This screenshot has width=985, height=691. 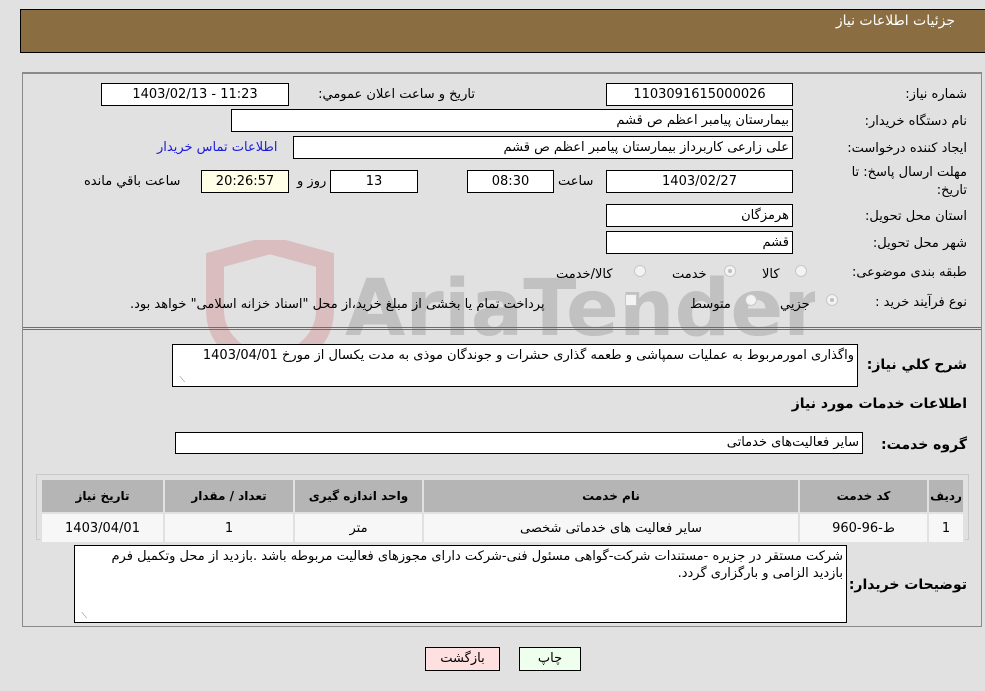 I want to click on announce-datetime-field: 1403/02/13 - 11:23, so click(x=195, y=94).